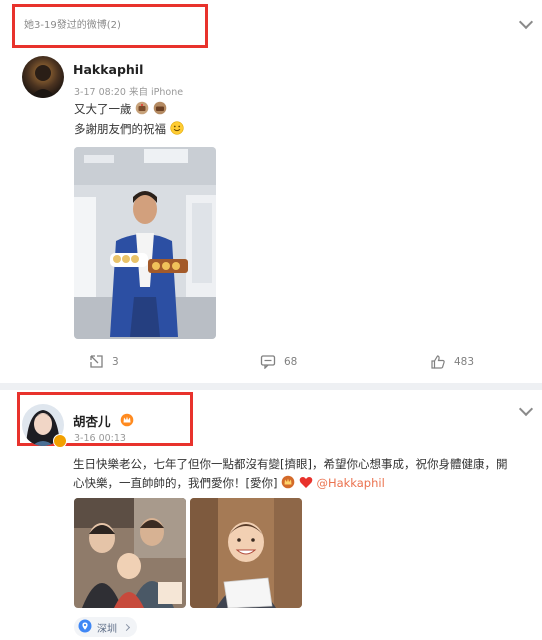  I want to click on location-label: 深圳, so click(107, 629).